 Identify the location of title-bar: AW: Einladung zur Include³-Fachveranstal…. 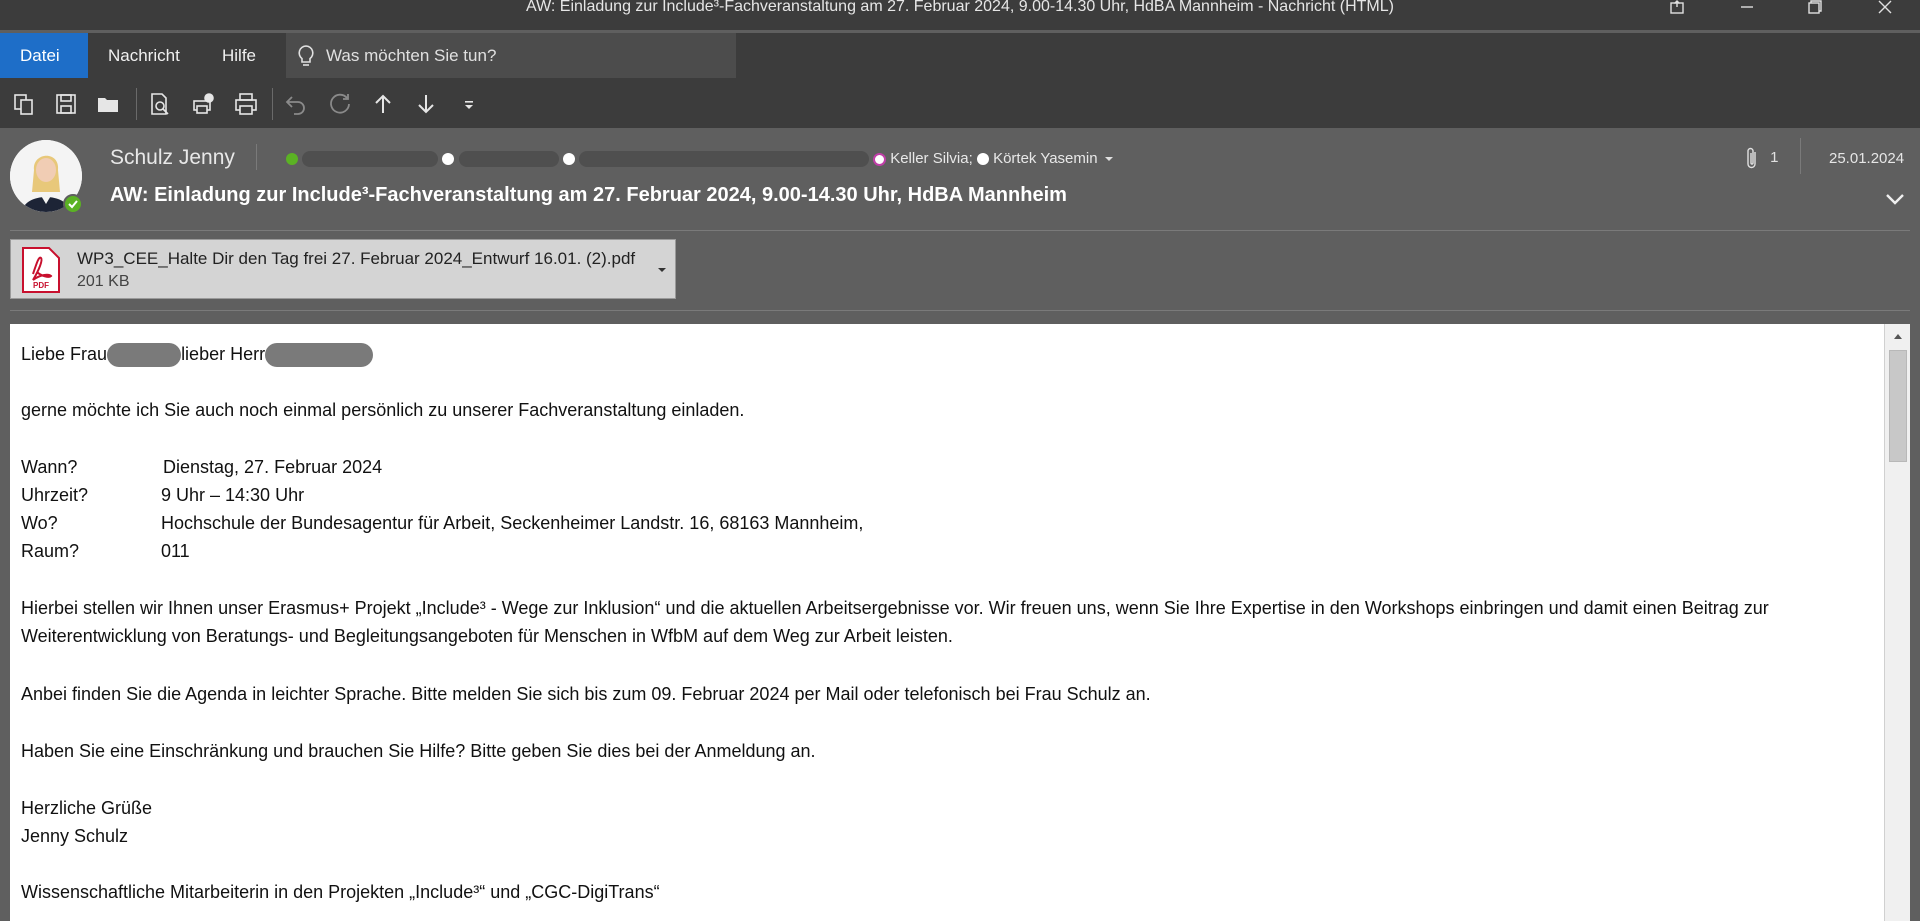
(960, 15).